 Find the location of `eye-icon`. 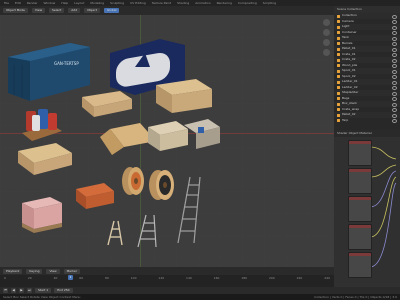

eye-icon is located at coordinates (394, 121).